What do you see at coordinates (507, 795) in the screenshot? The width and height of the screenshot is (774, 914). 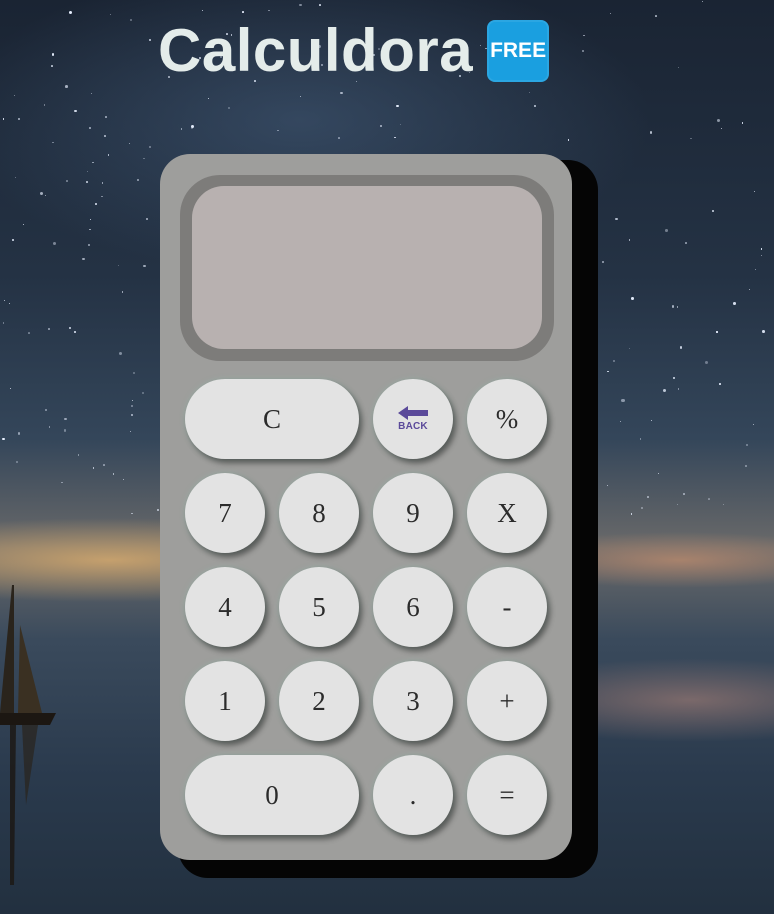 I see `equals-button: =` at bounding box center [507, 795].